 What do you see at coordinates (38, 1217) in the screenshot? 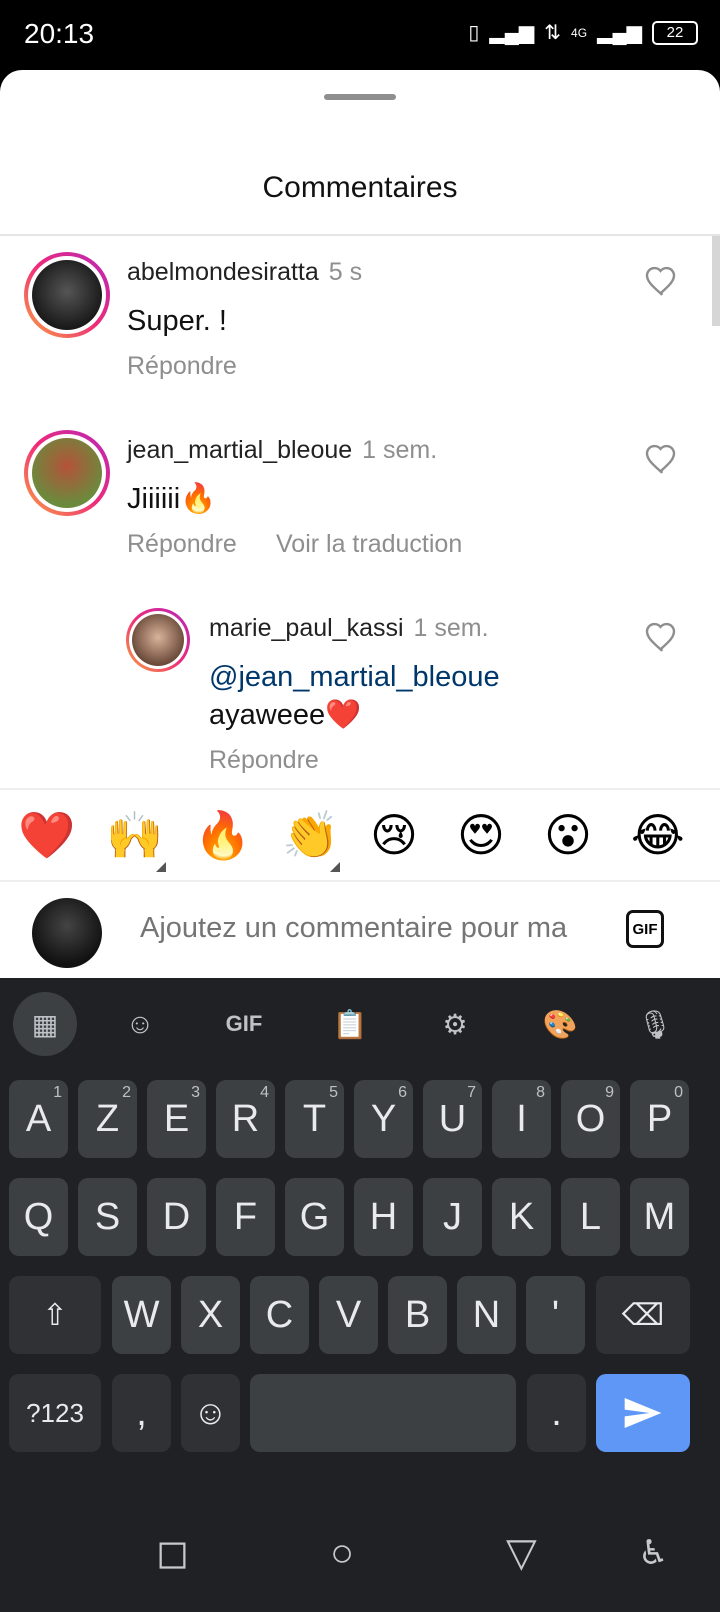
I see `key-q: Q` at bounding box center [38, 1217].